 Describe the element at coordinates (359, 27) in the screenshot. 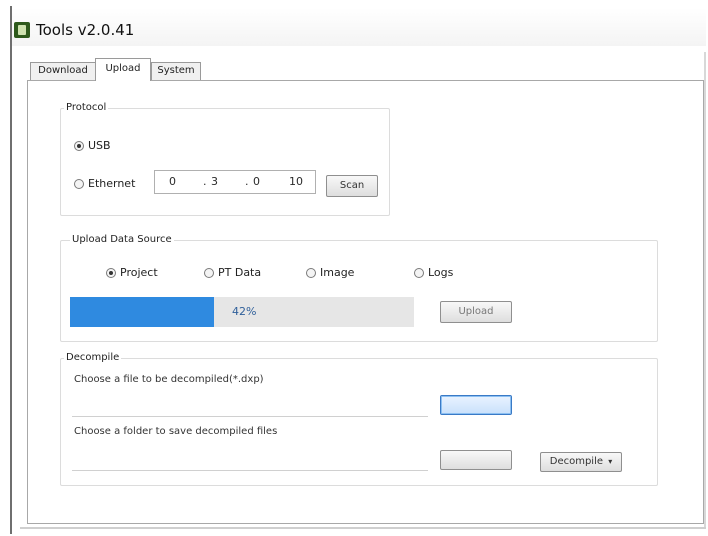

I see `title-bar: Tools v2.0.41` at that location.